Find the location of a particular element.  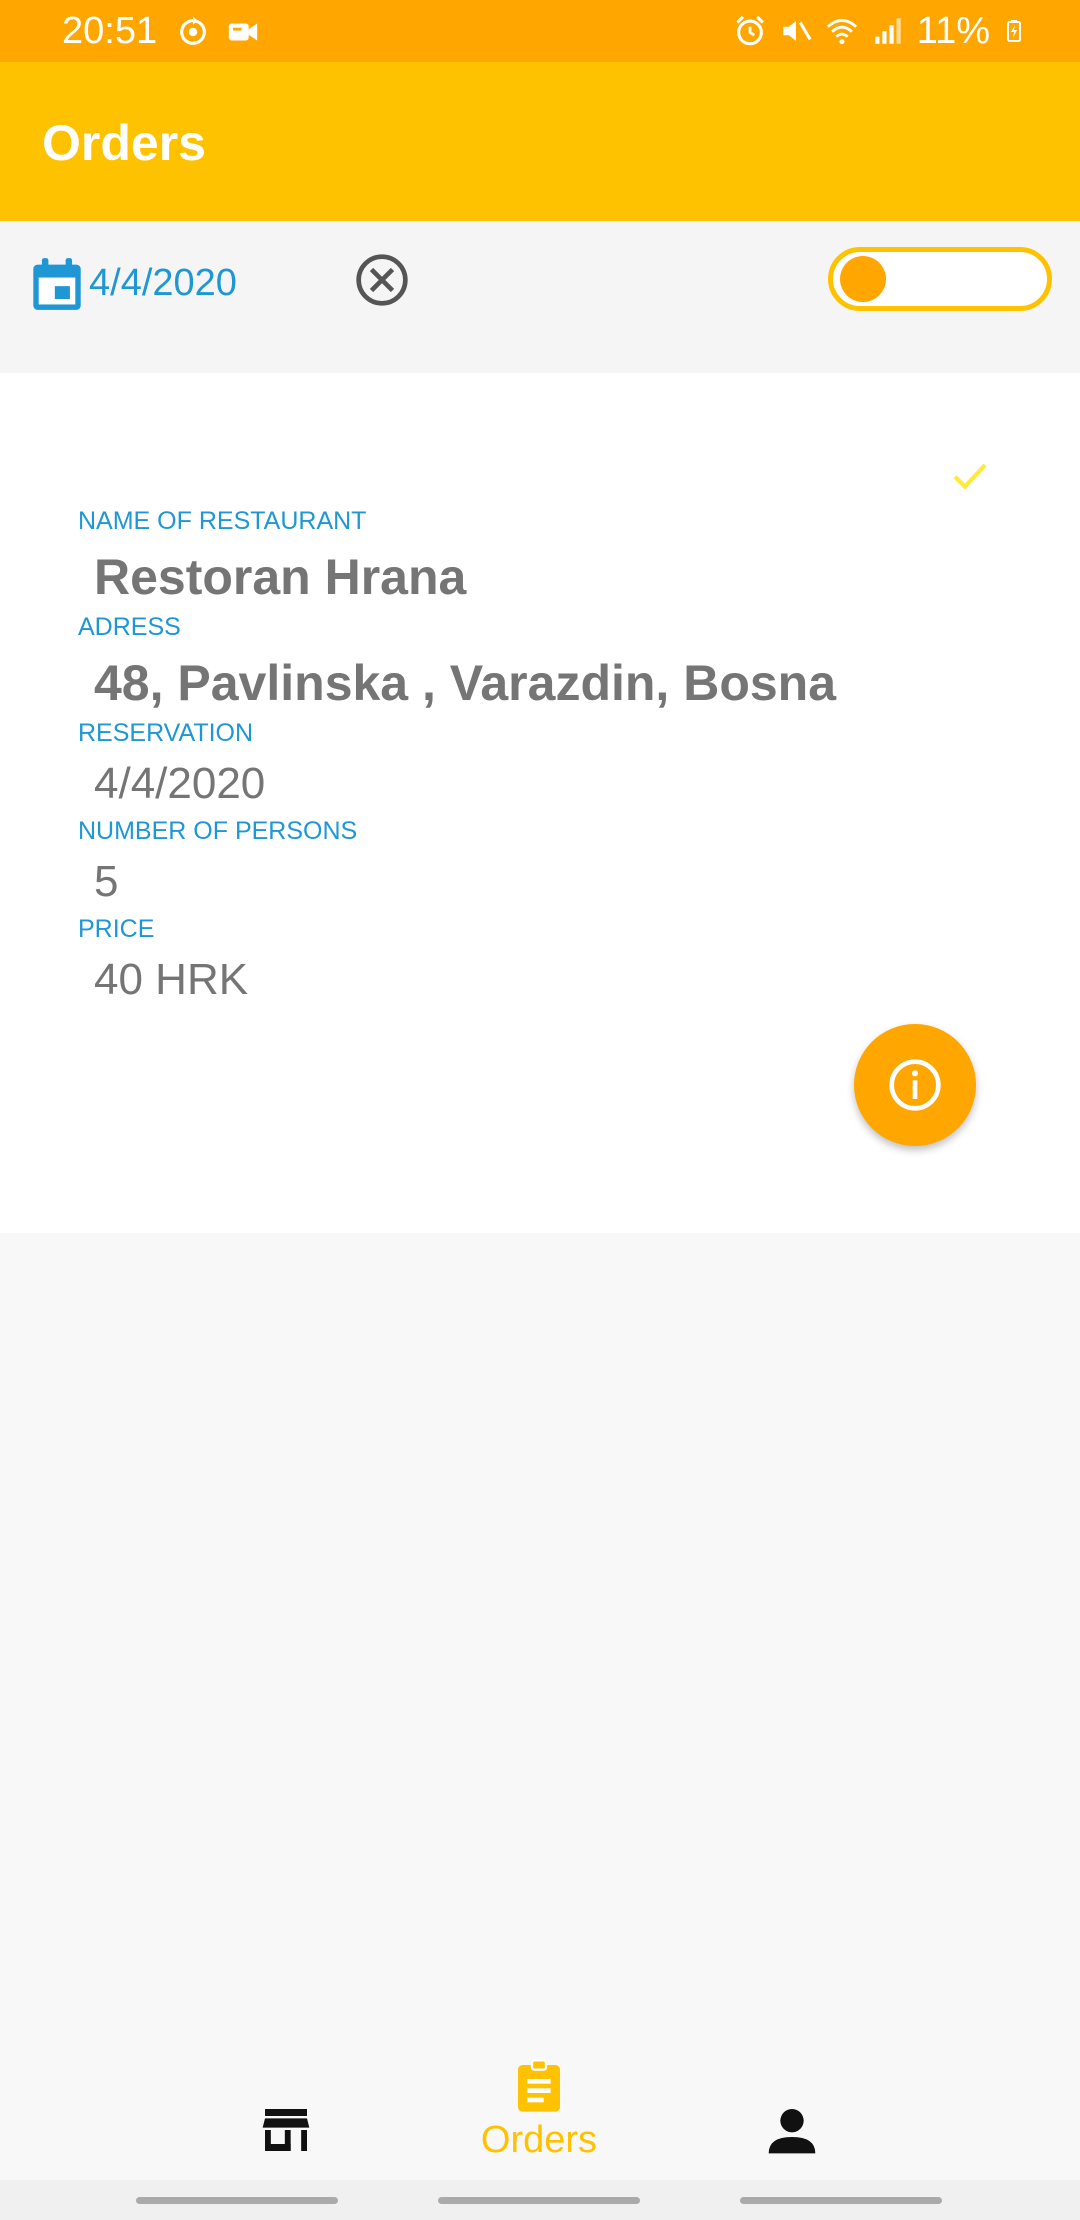

info-icon is located at coordinates (915, 1085).